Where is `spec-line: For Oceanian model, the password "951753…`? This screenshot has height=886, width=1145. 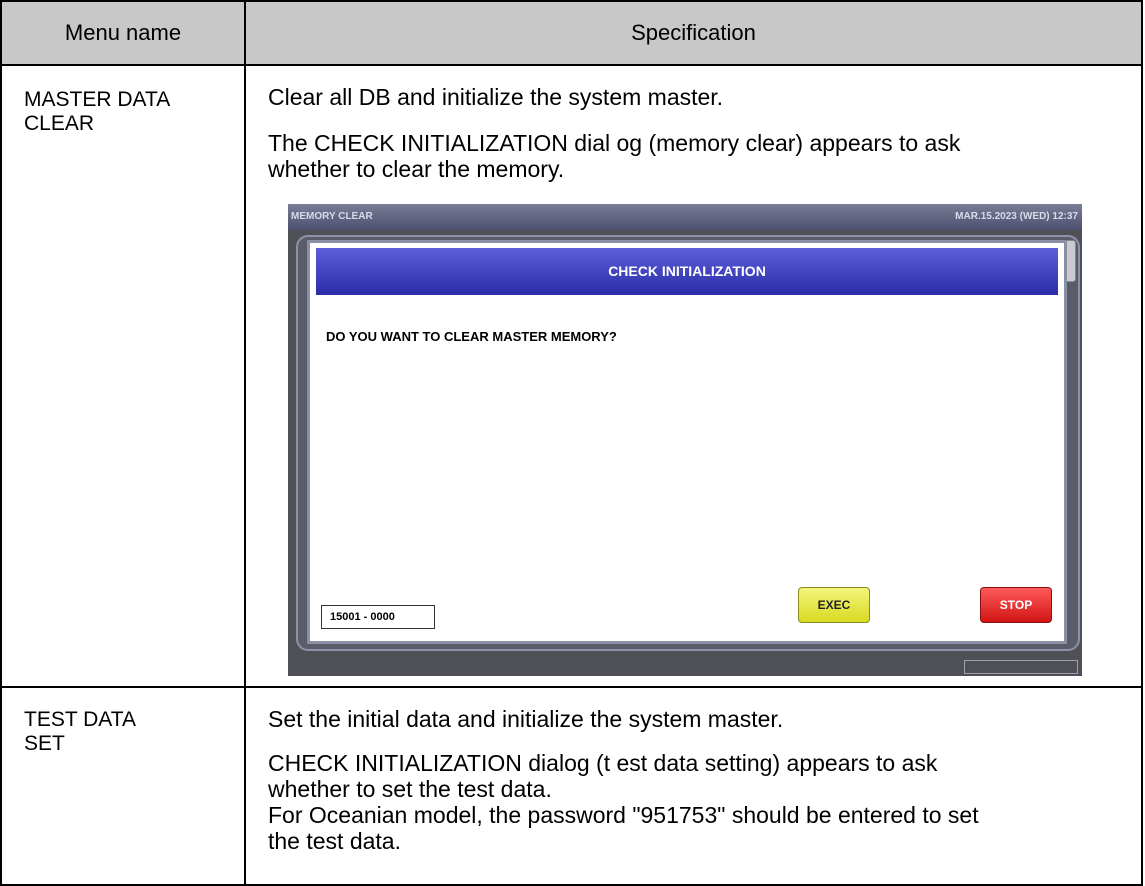 spec-line: For Oceanian model, the password "951753… is located at coordinates (623, 815).